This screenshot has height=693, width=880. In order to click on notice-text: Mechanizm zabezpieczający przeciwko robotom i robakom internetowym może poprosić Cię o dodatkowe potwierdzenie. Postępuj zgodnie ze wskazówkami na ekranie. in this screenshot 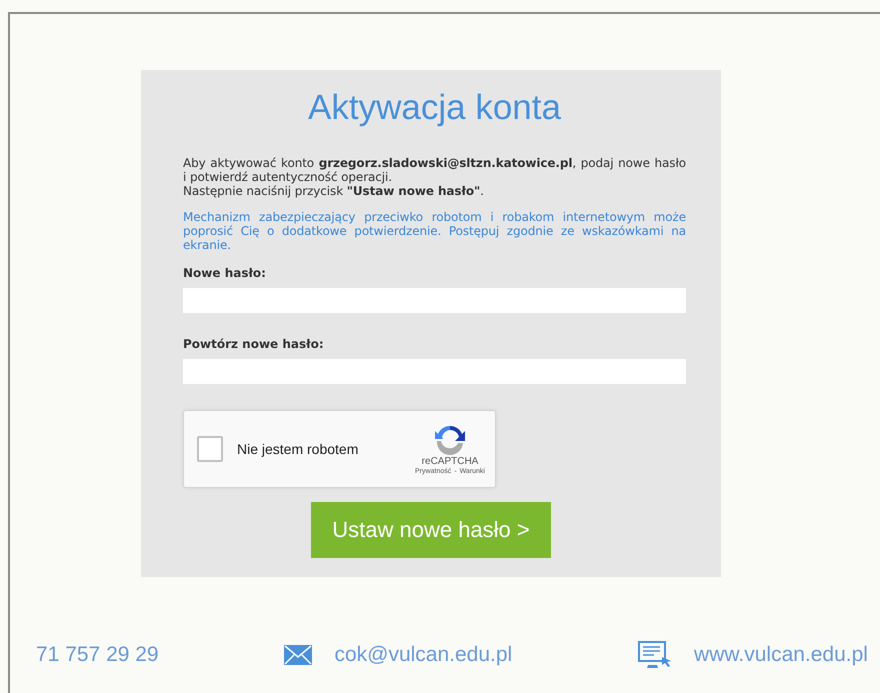, I will do `click(434, 231)`.